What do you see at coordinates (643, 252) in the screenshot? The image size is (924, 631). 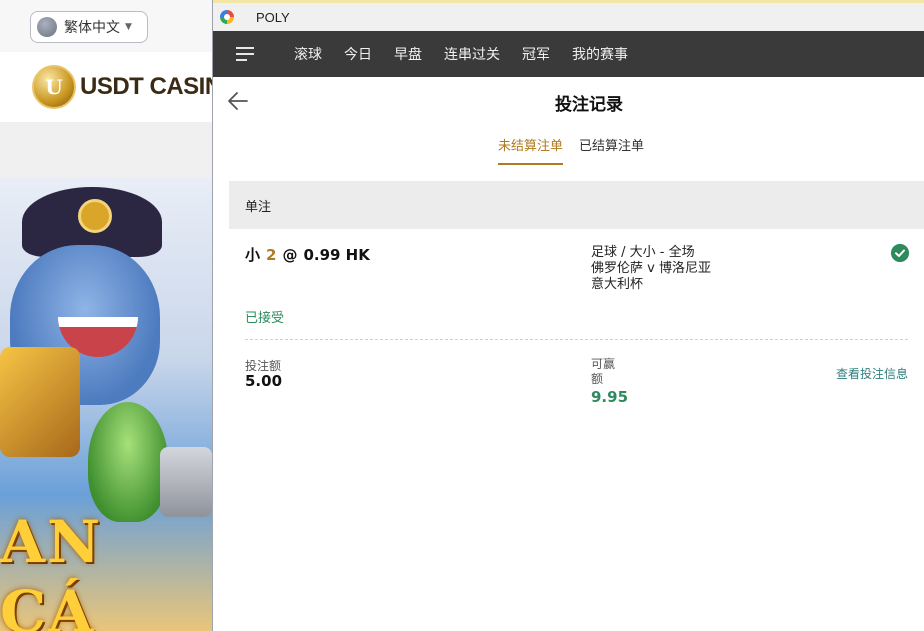 I see `bet-market: 足球 / 大小 - 全场` at bounding box center [643, 252].